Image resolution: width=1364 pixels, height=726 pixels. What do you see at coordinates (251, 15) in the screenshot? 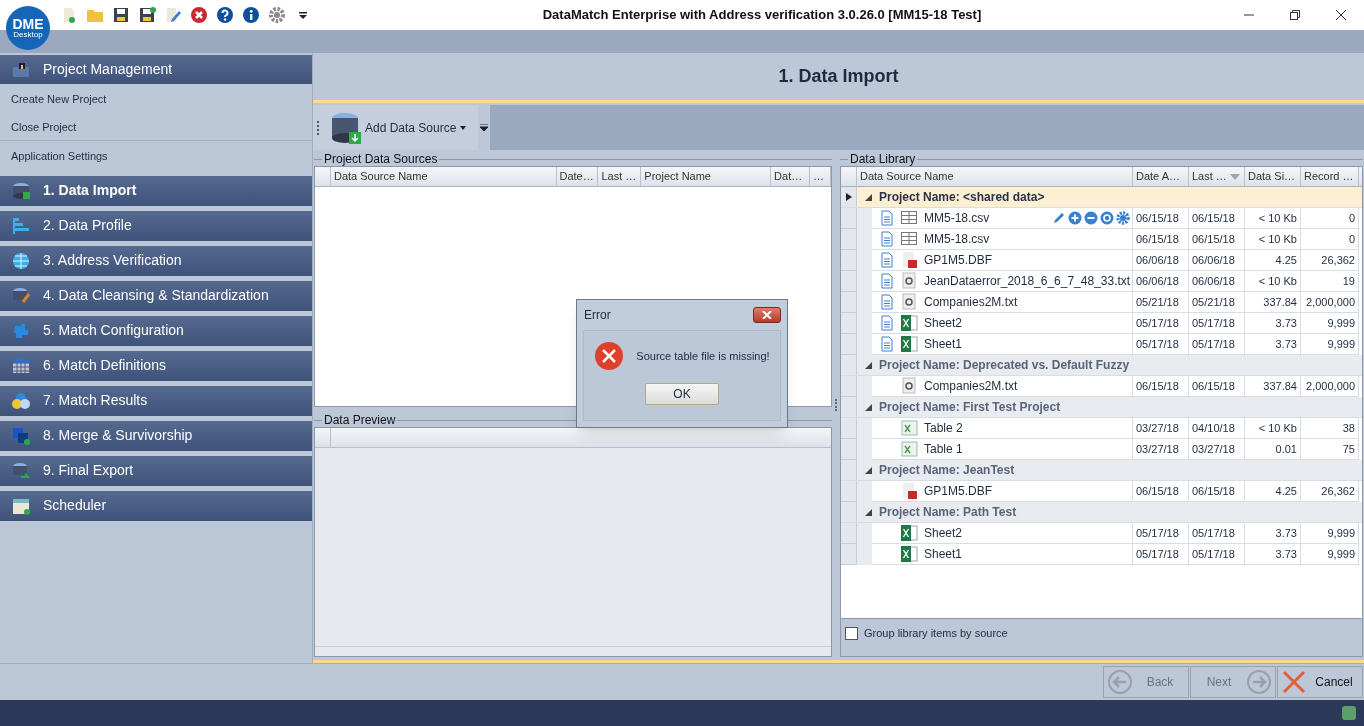
I see `info-icon` at bounding box center [251, 15].